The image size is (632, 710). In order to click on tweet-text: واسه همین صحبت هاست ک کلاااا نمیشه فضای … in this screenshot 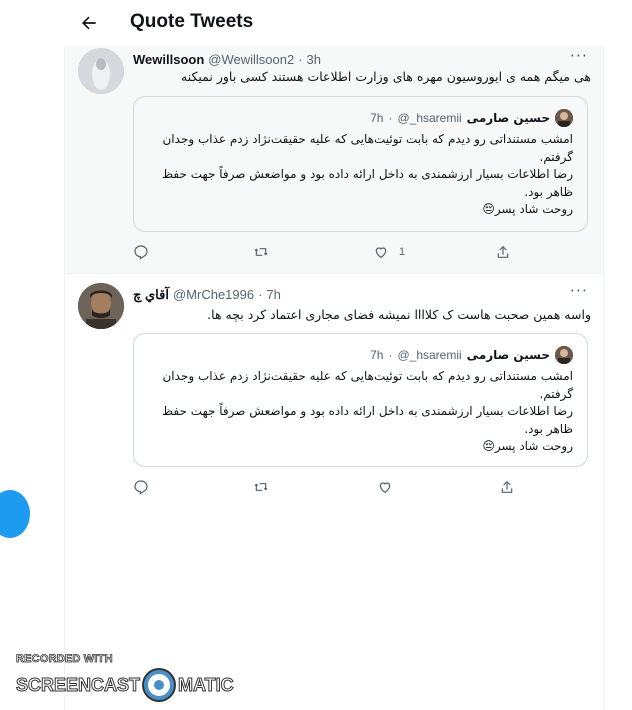, I will do `click(399, 314)`.